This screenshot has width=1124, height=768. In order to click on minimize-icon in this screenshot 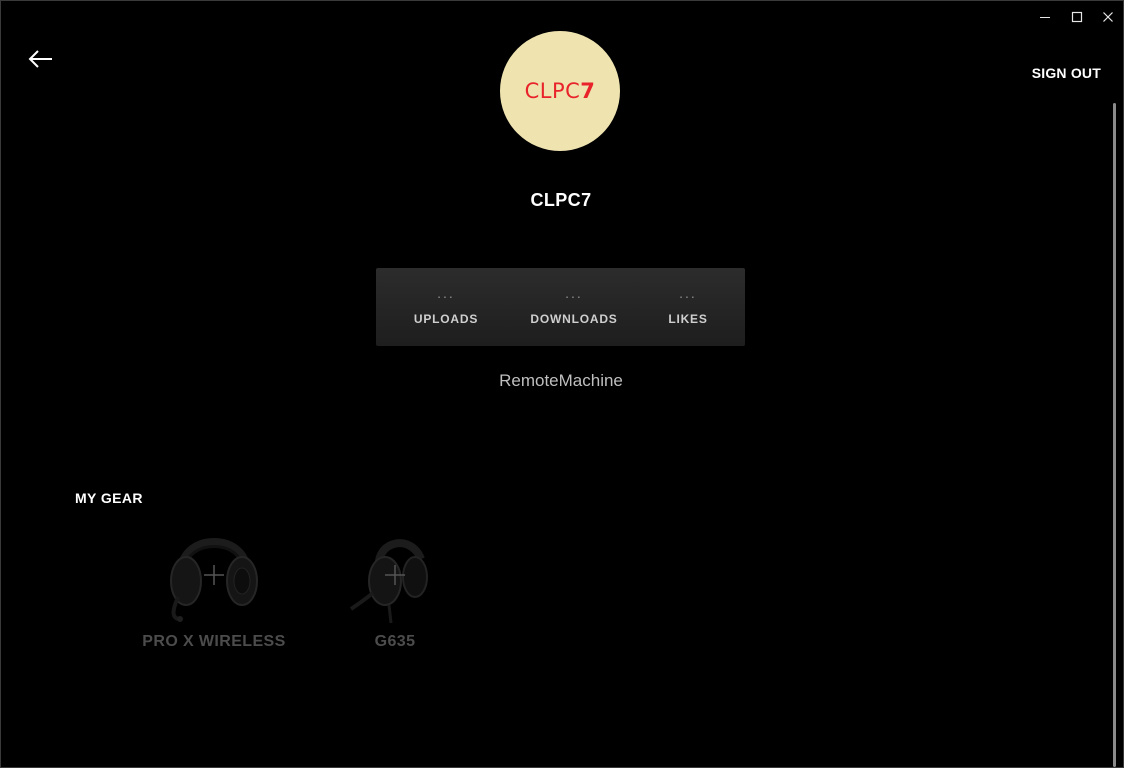, I will do `click(1045, 17)`.